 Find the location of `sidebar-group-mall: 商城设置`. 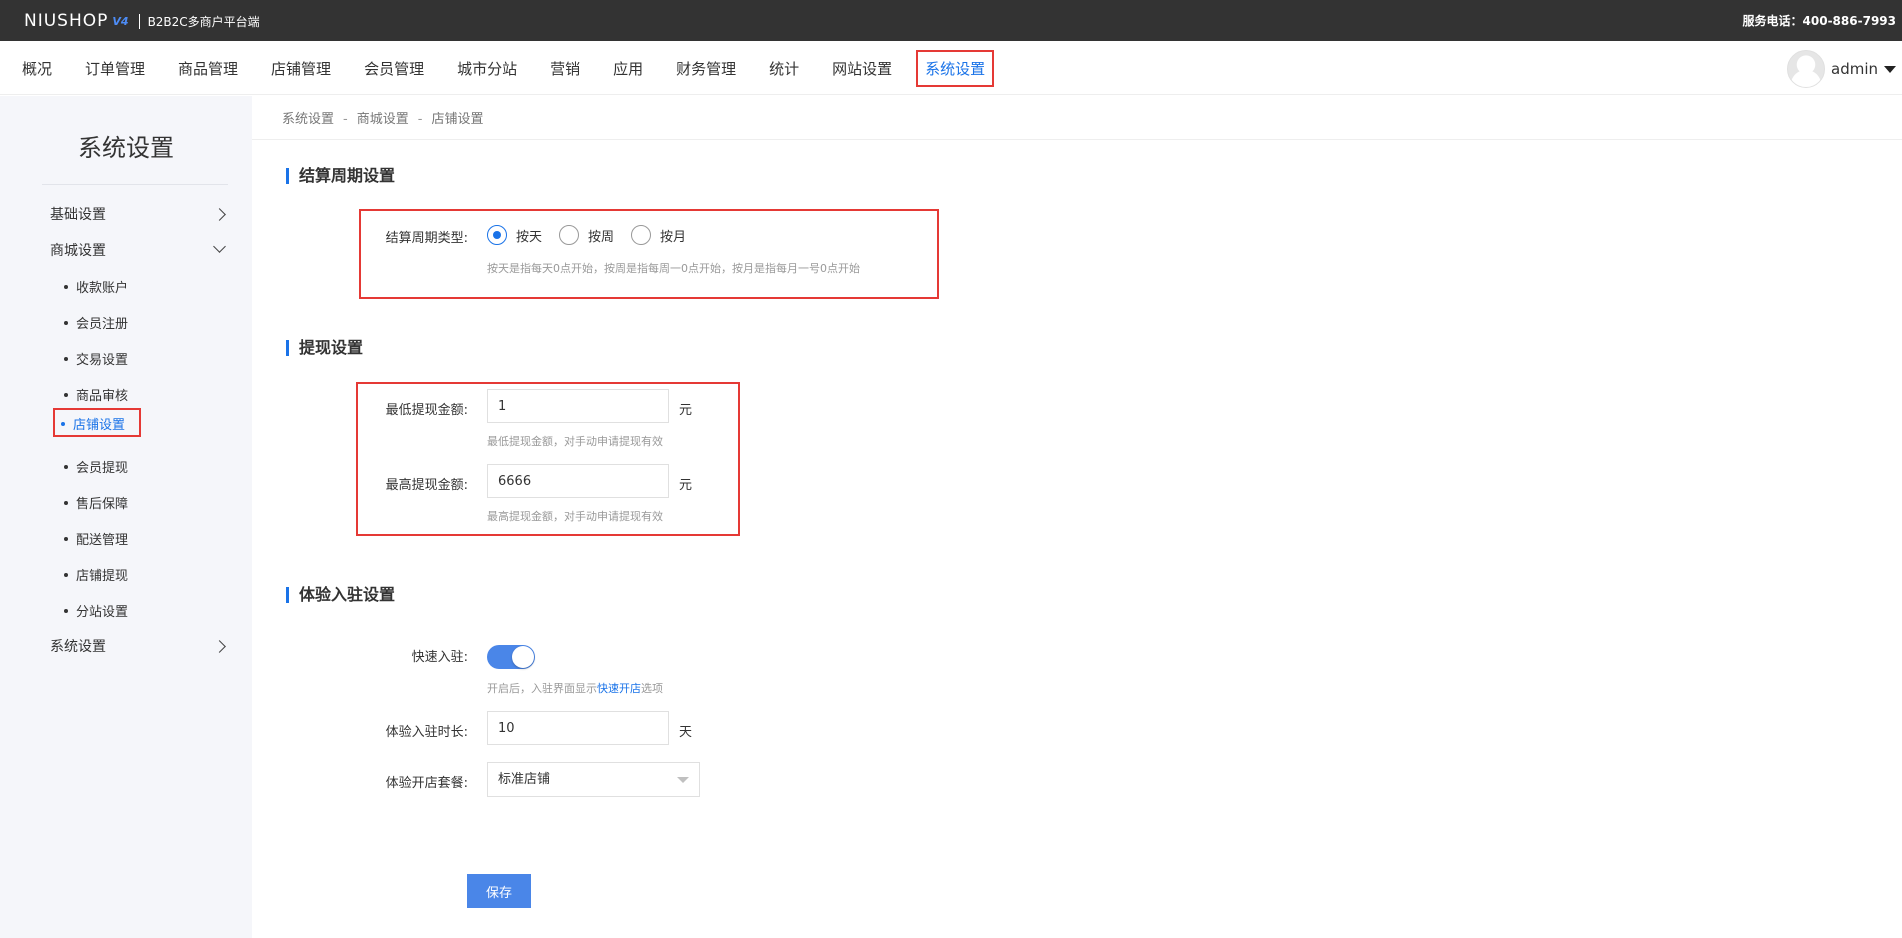

sidebar-group-mall: 商城设置 is located at coordinates (139, 252).